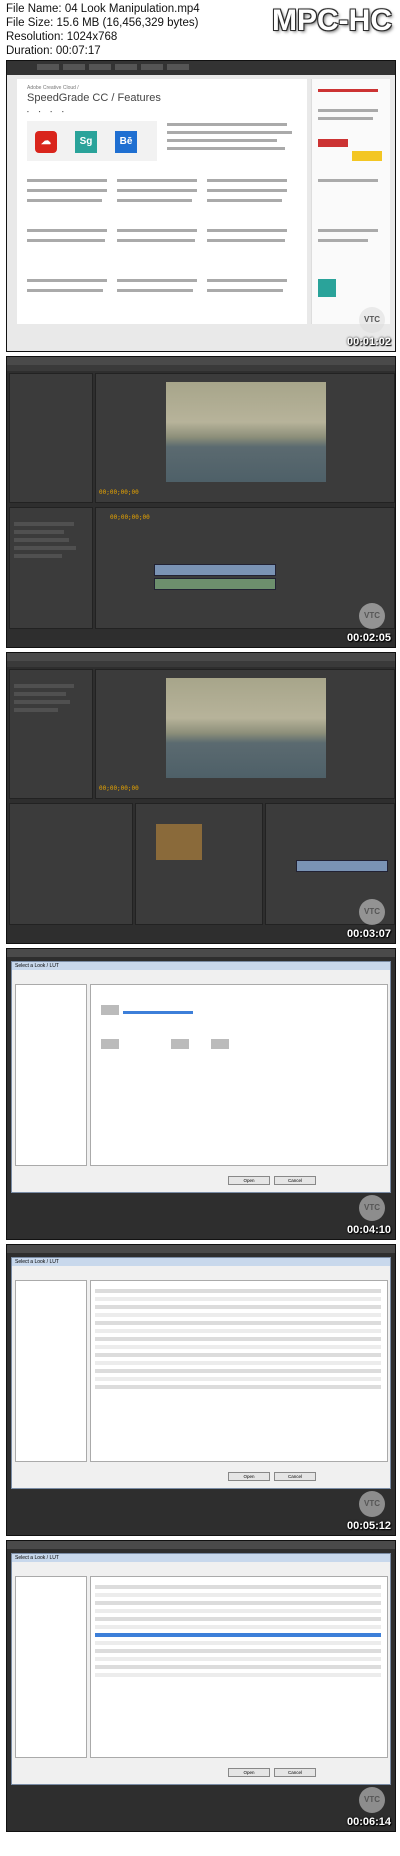 The width and height of the screenshot is (400, 1856). Describe the element at coordinates (51, 734) in the screenshot. I see `effects-panel` at that location.